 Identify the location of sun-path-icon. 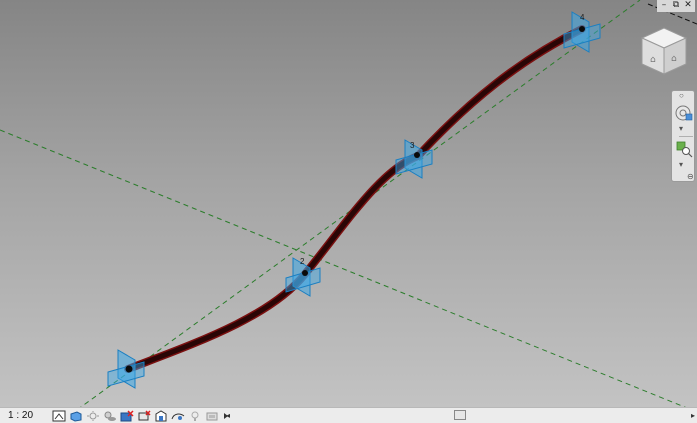
(93, 416).